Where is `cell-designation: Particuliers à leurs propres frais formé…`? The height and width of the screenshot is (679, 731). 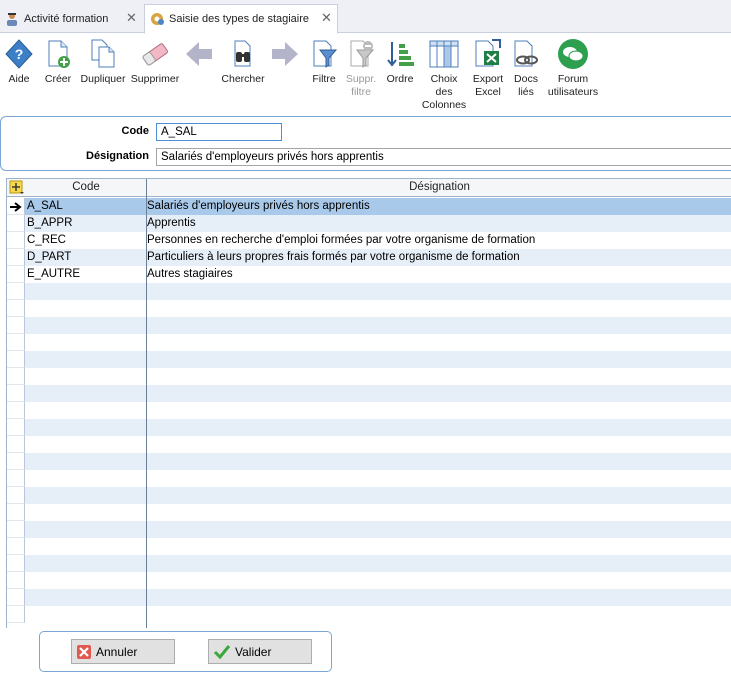 cell-designation: Particuliers à leurs propres frais formé… is located at coordinates (333, 257).